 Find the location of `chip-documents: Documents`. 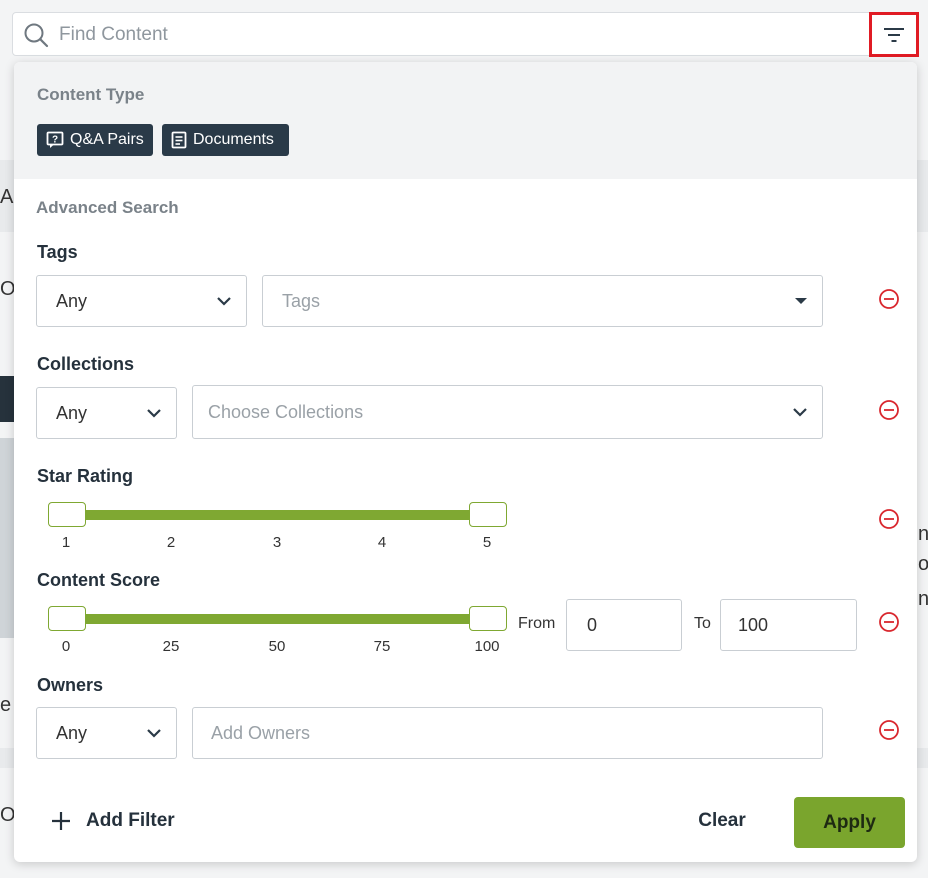

chip-documents: Documents is located at coordinates (225, 140).